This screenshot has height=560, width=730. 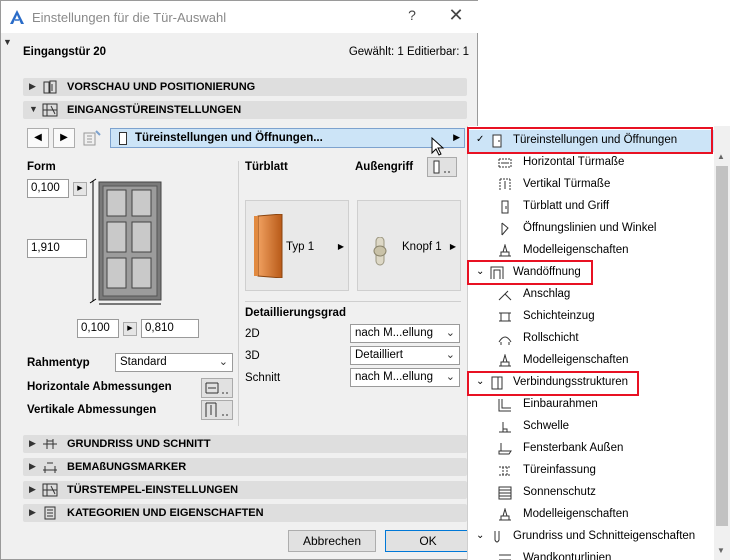 I want to click on menu-item-sunshade: Sonnenschutz, so click(x=590, y=493).